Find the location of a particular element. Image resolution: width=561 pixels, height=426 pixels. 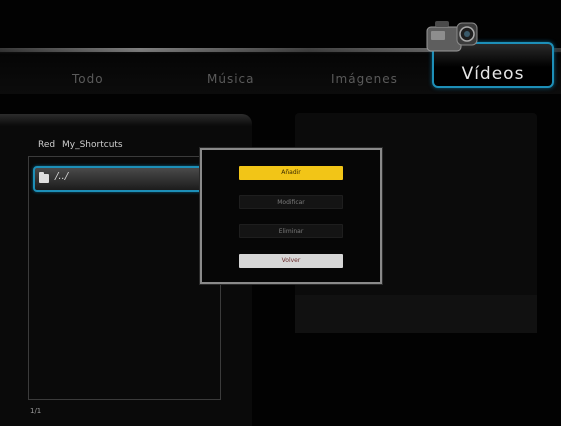

tab-videos-label: Vídeos is located at coordinates (493, 74).